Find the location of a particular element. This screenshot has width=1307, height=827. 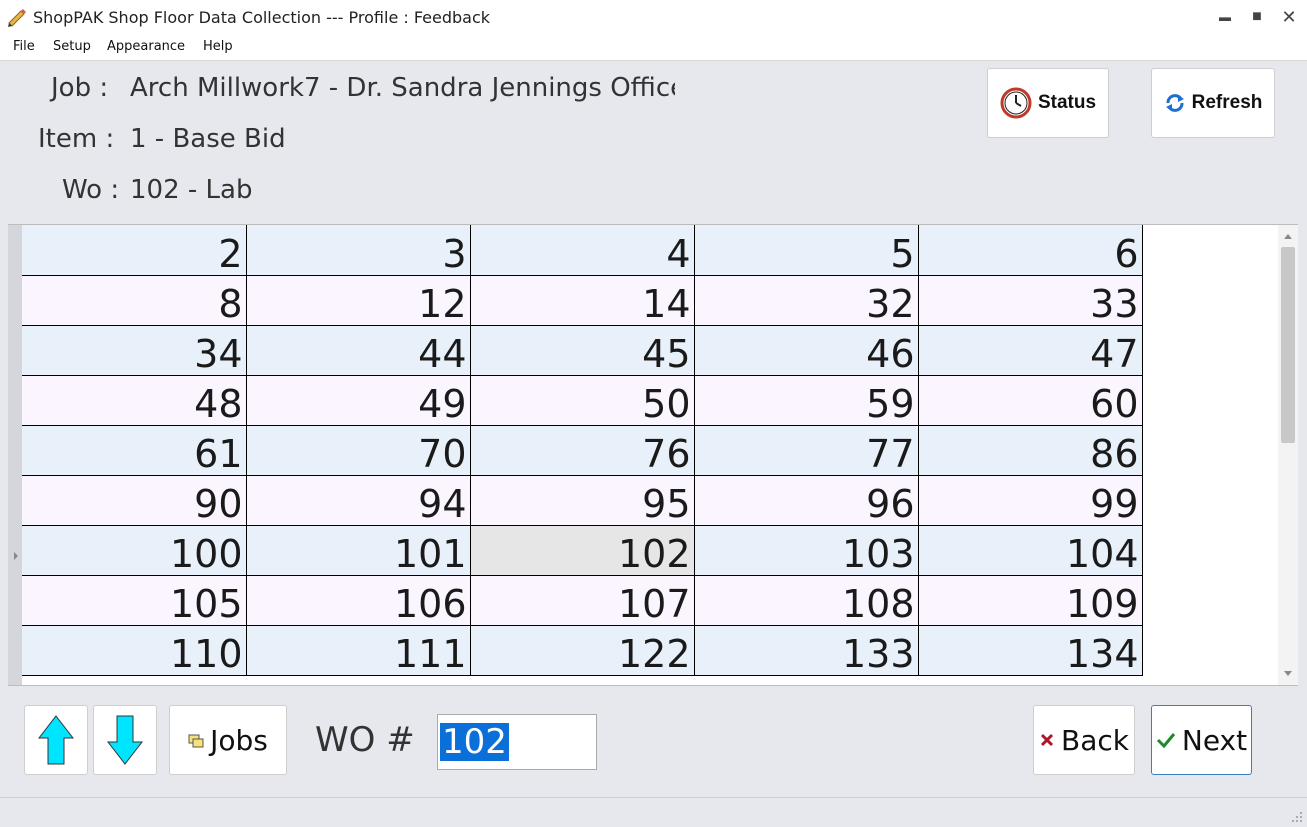

grid-cell: 86 is located at coordinates (1030, 450).